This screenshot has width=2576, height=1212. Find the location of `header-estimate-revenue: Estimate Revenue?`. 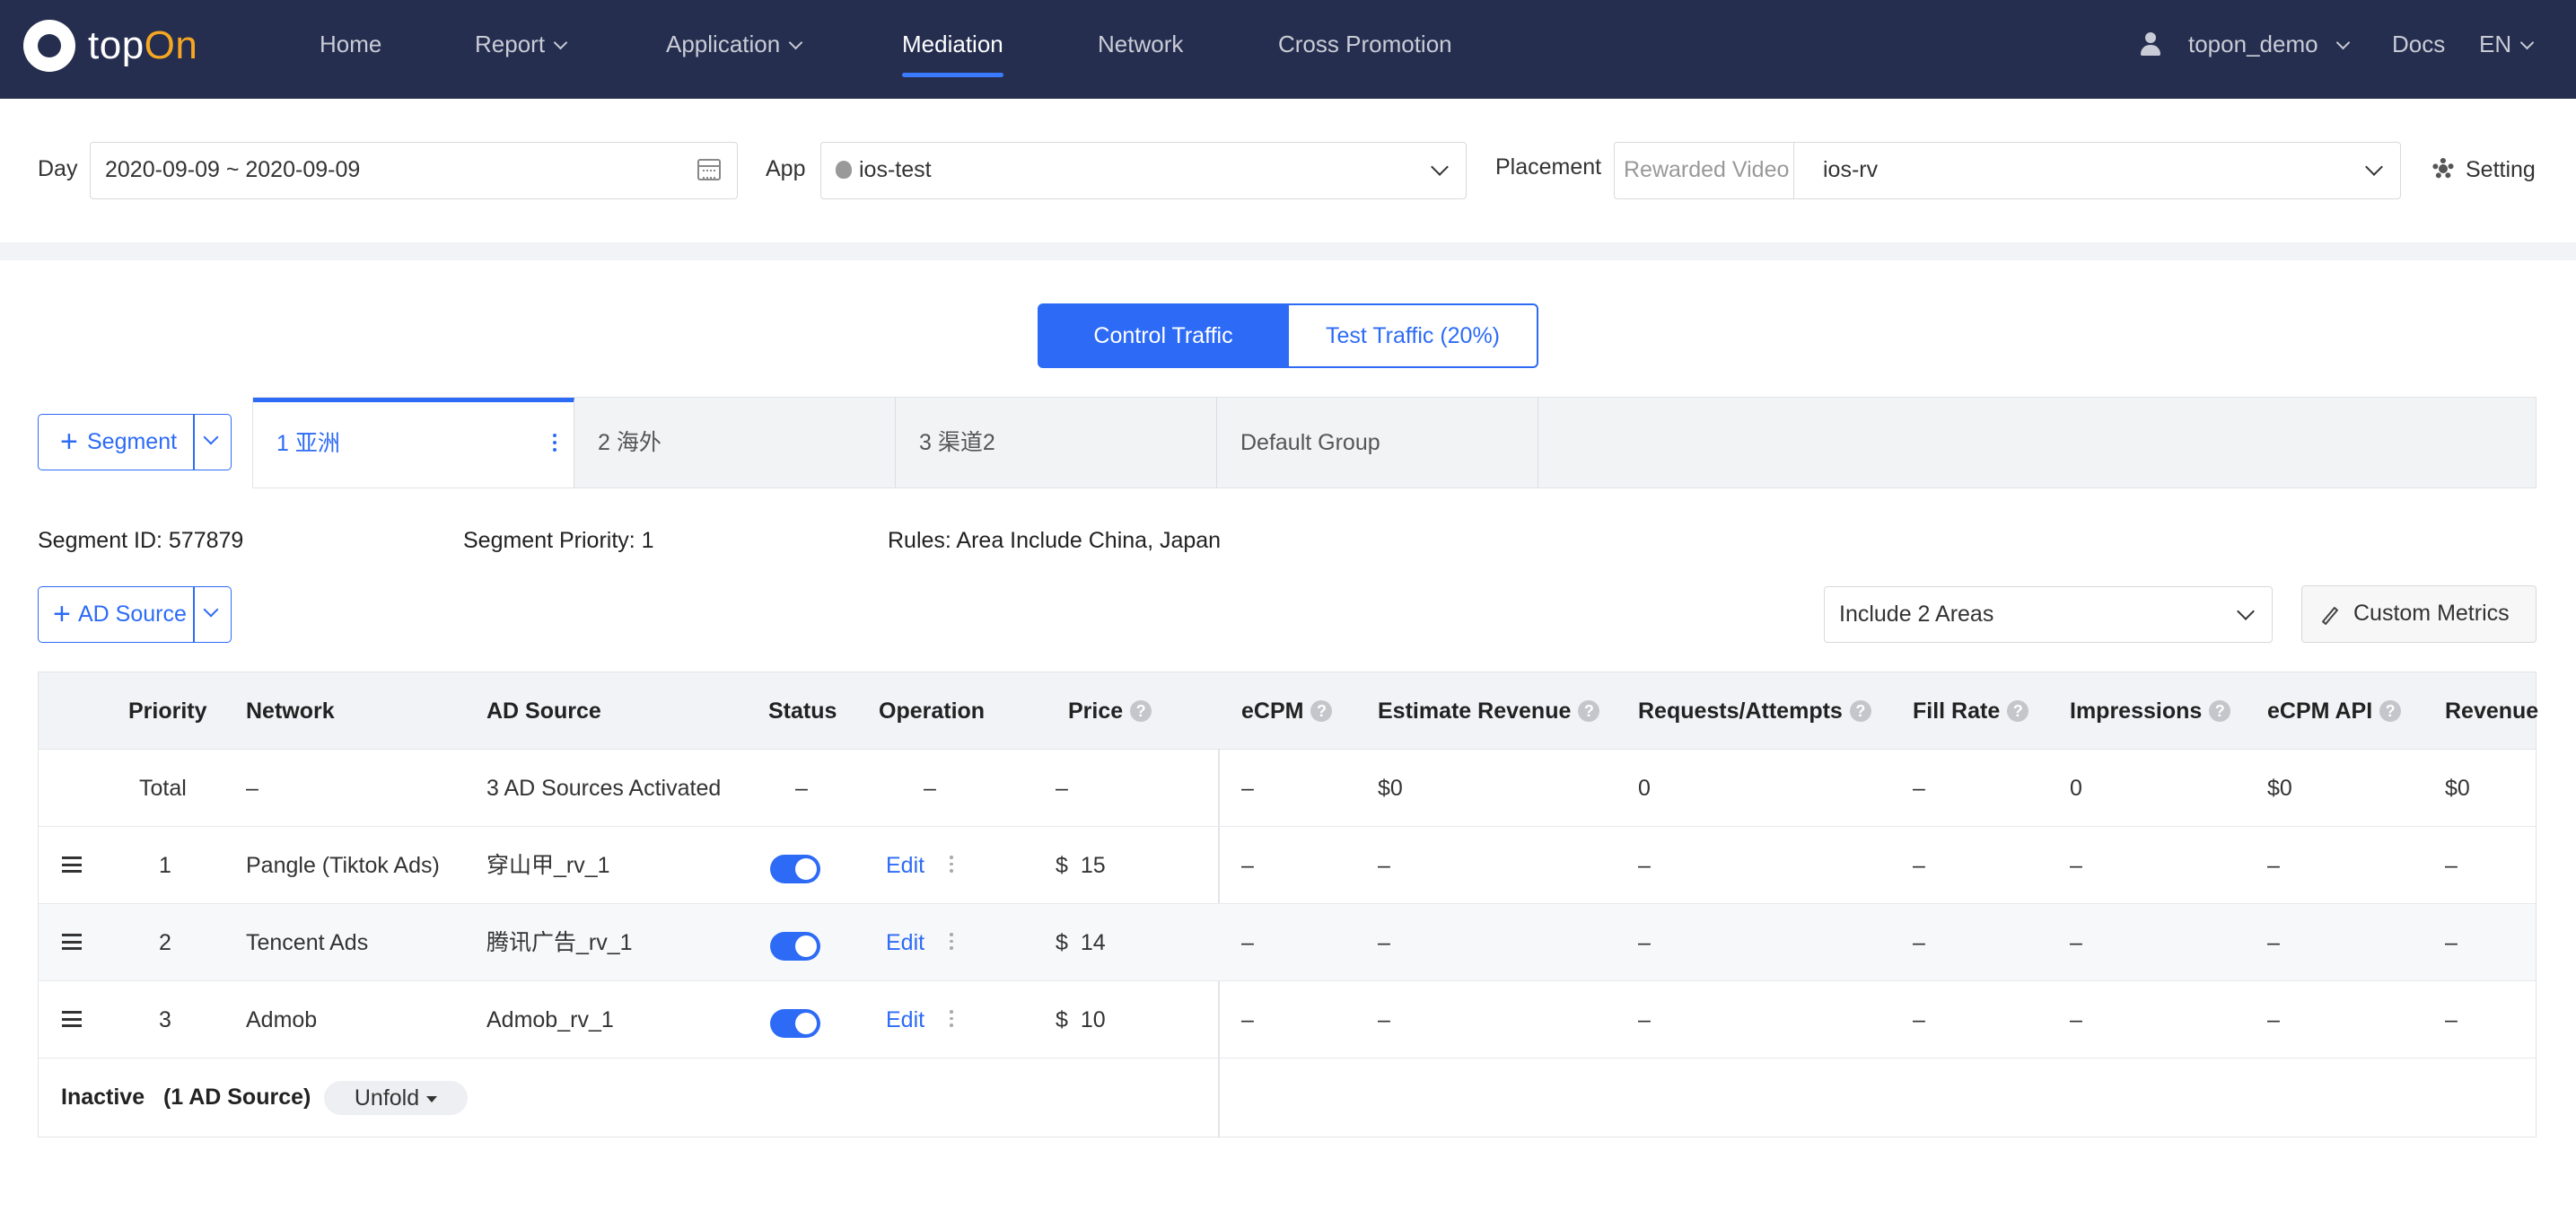

header-estimate-revenue: Estimate Revenue? is located at coordinates (1489, 711).